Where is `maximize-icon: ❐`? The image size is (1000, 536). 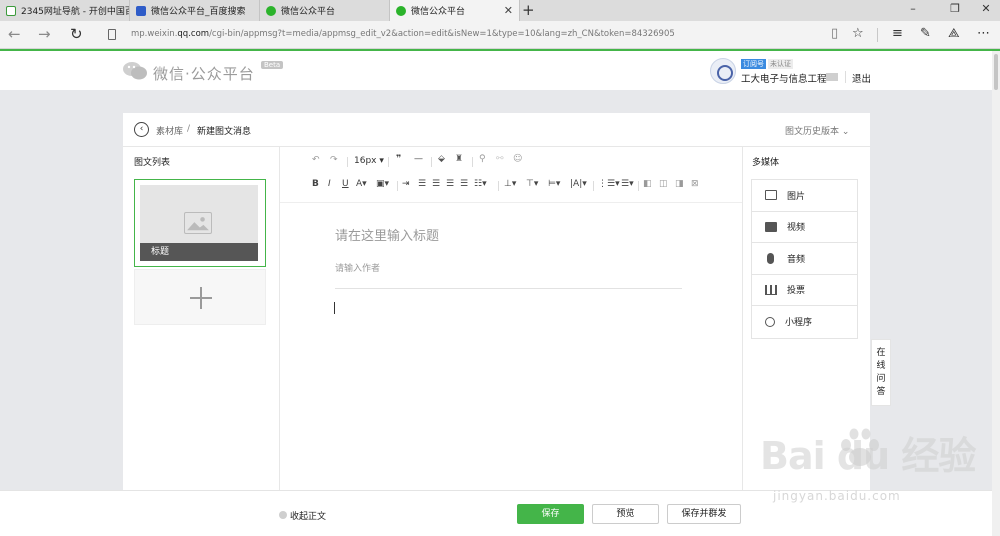
maximize-icon: ❐ is located at coordinates (955, 8).